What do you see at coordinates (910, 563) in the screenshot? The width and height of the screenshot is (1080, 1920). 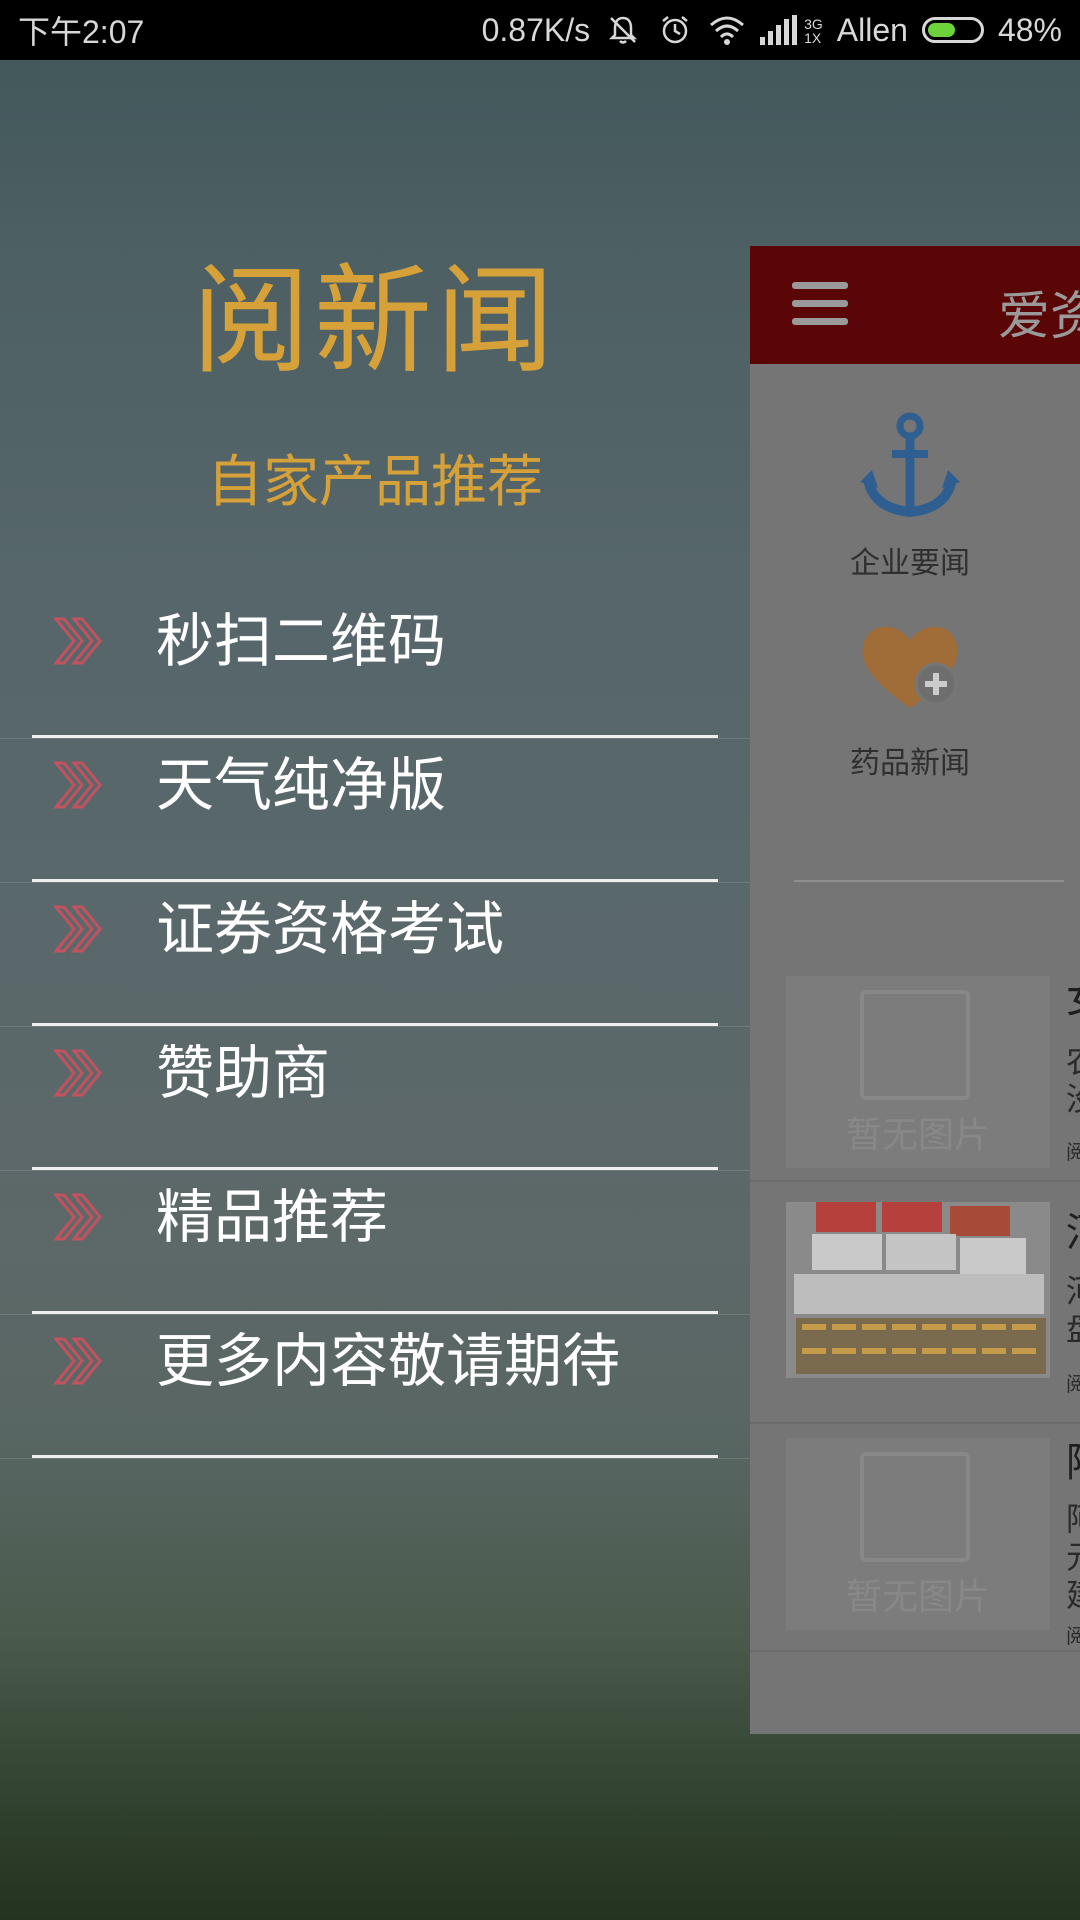 I see `category-label: 企业要闻` at bounding box center [910, 563].